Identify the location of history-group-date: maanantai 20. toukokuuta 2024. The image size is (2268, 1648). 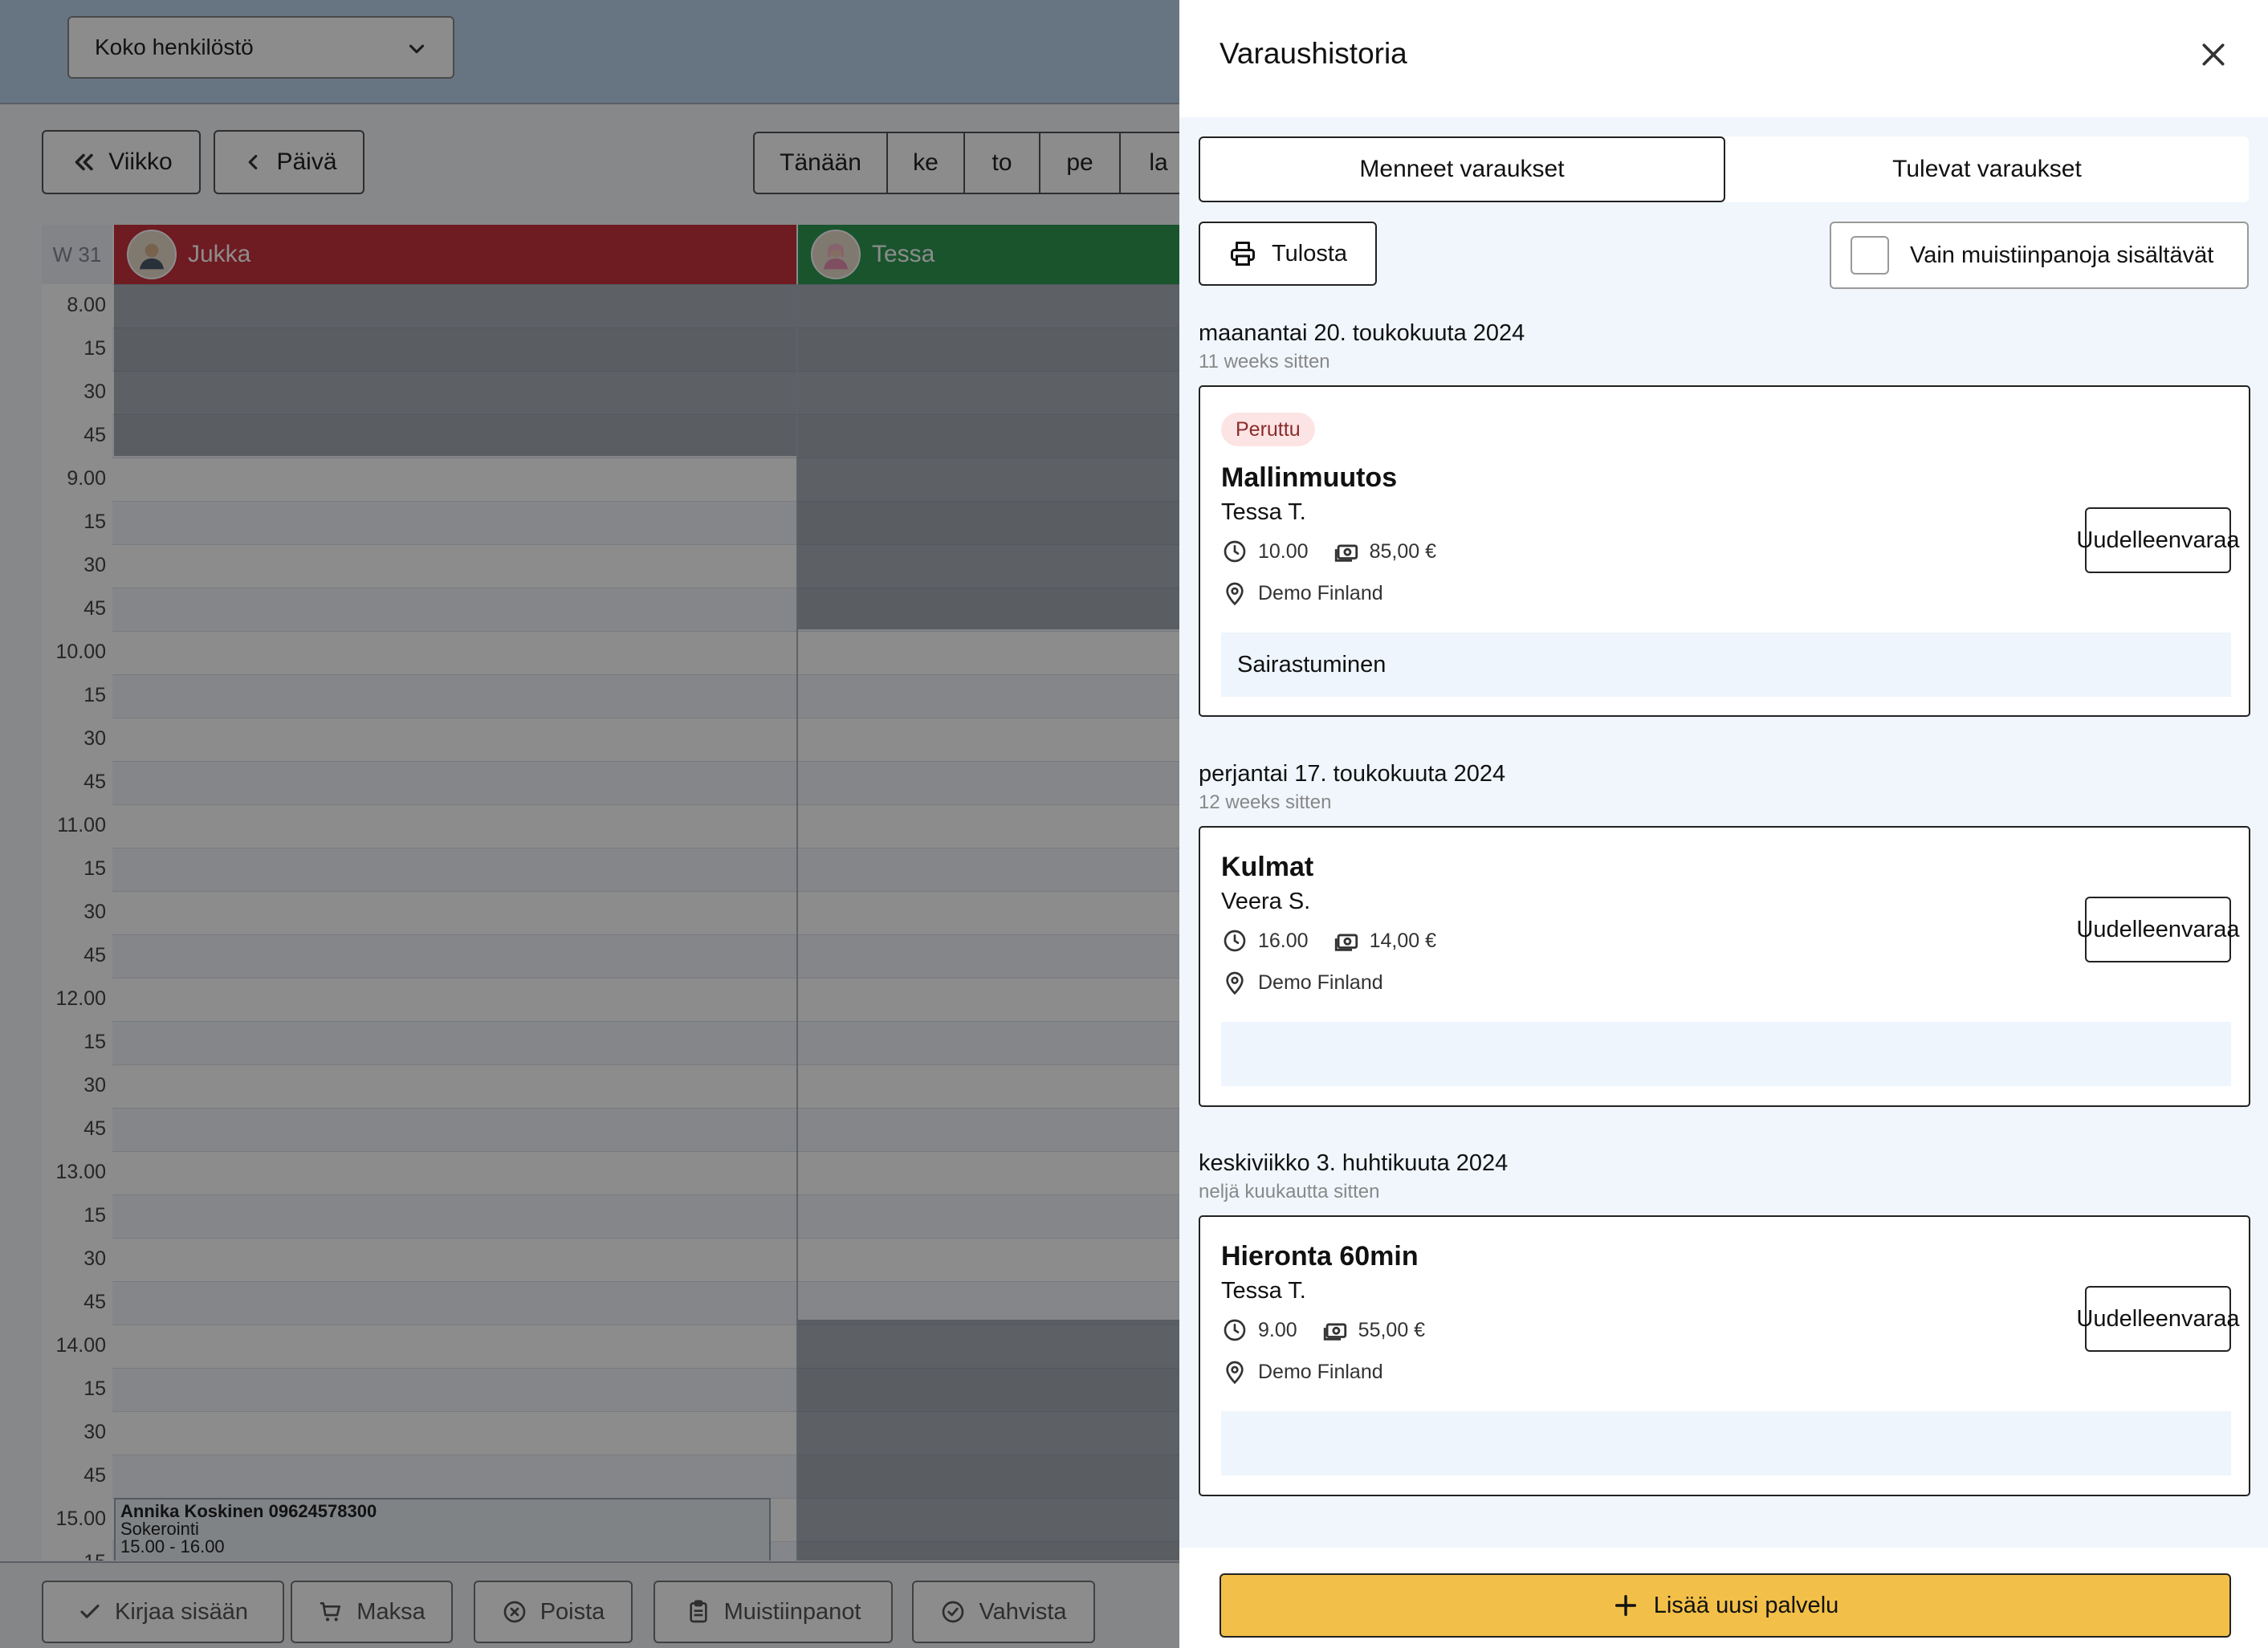
(1362, 333).